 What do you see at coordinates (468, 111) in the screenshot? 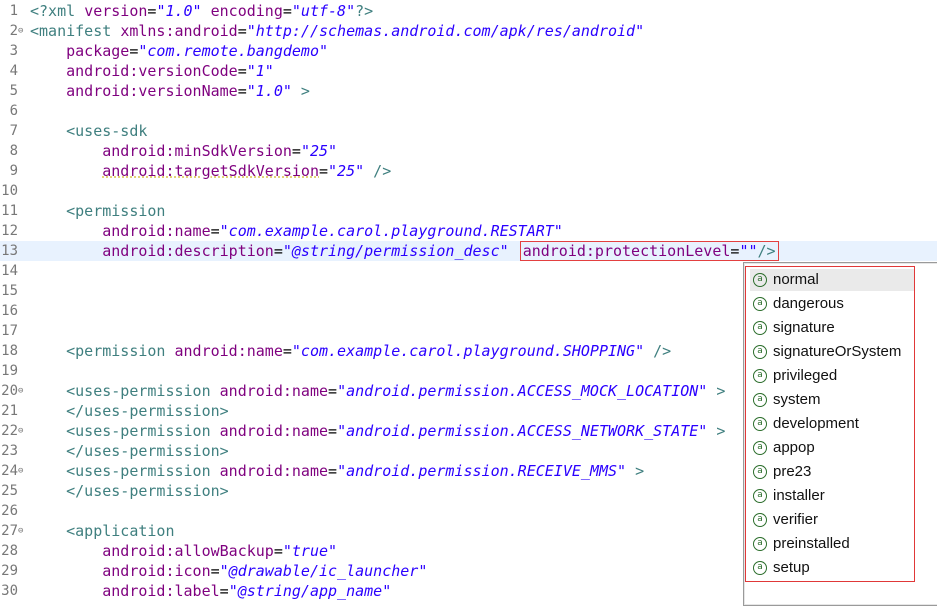
I see `code-line: 6` at bounding box center [468, 111].